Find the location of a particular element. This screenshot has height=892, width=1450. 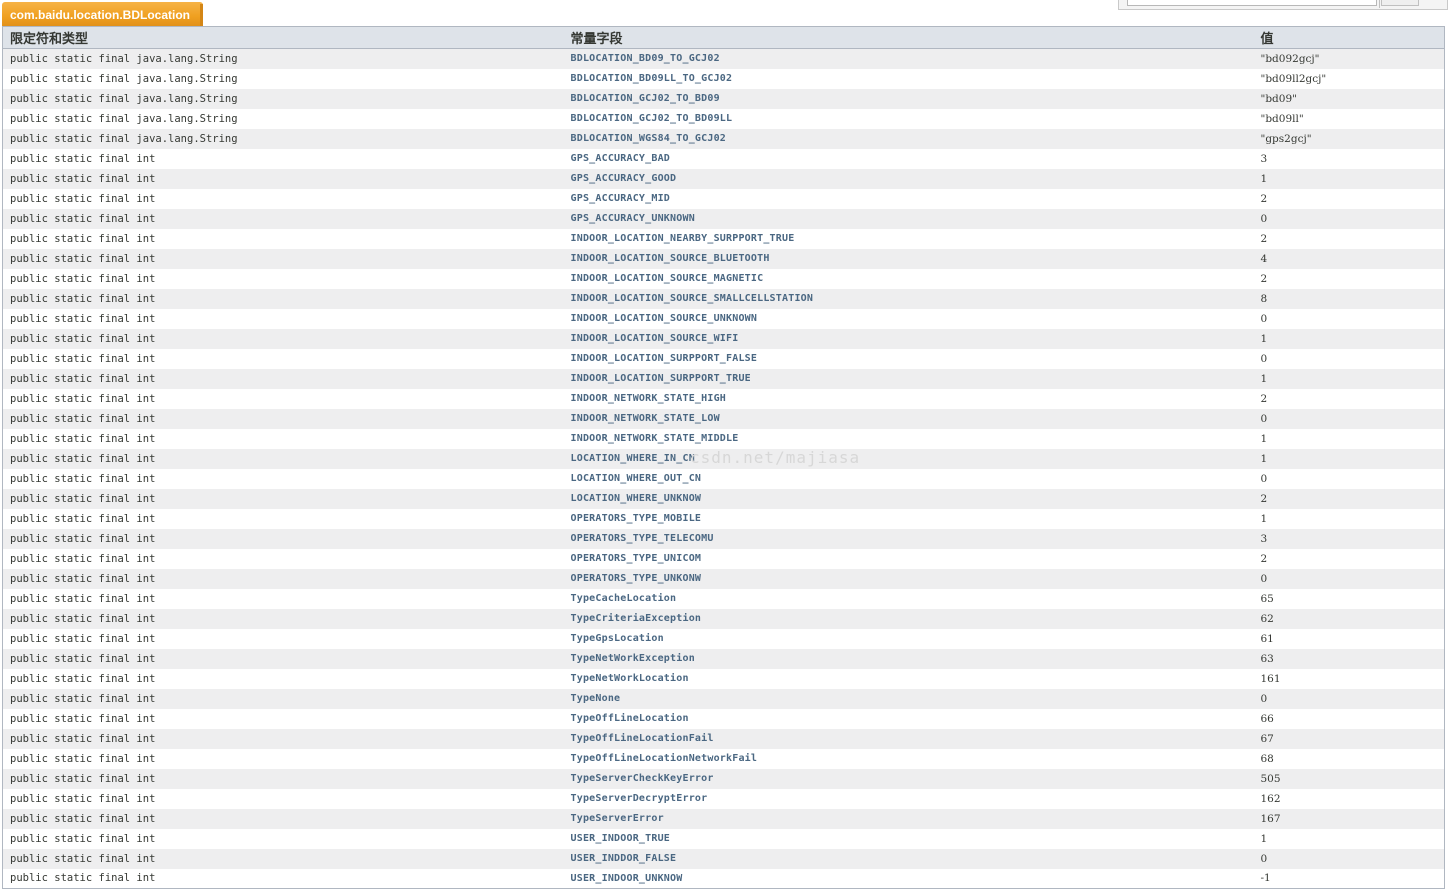

constant-name-link: TypeNetWorkException is located at coordinates (908, 658).